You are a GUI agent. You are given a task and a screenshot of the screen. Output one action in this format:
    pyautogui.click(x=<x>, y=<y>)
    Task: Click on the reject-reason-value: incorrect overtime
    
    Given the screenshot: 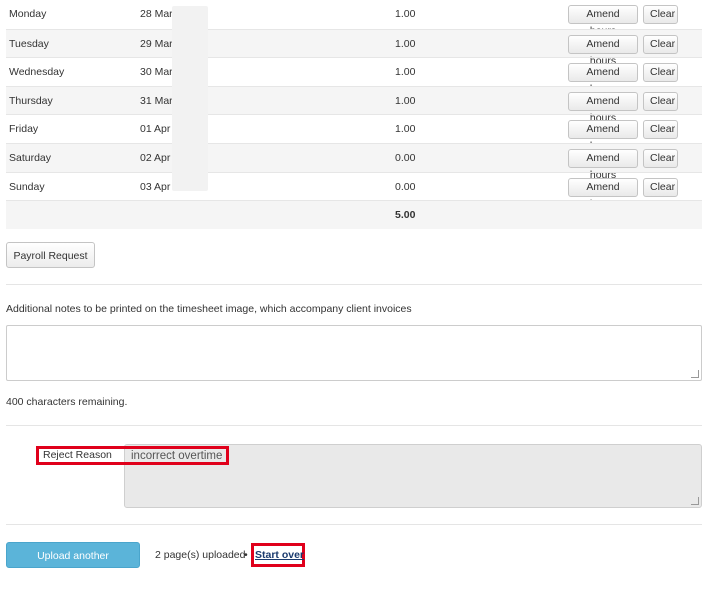 What is the action you would take?
    pyautogui.click(x=177, y=456)
    